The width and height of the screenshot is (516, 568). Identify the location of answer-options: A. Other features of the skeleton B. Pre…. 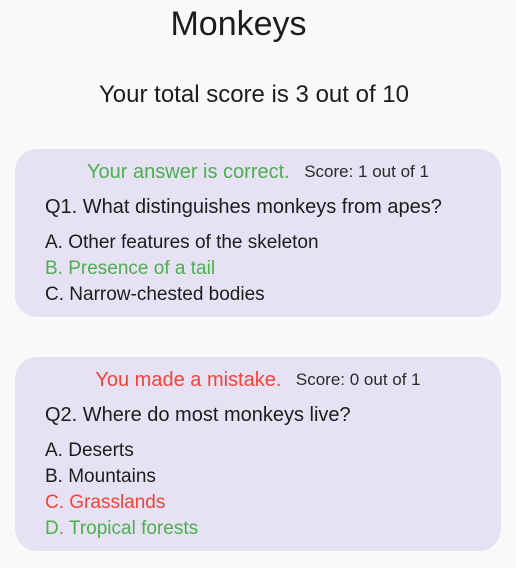
(263, 269).